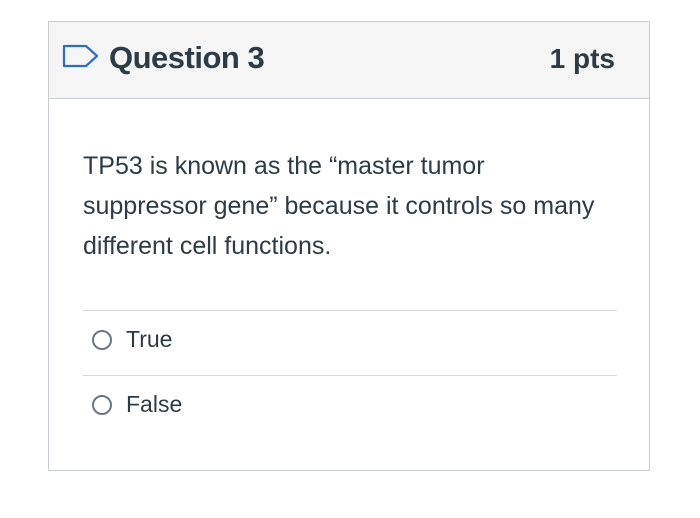 The image size is (700, 518). I want to click on radio-false, so click(102, 405).